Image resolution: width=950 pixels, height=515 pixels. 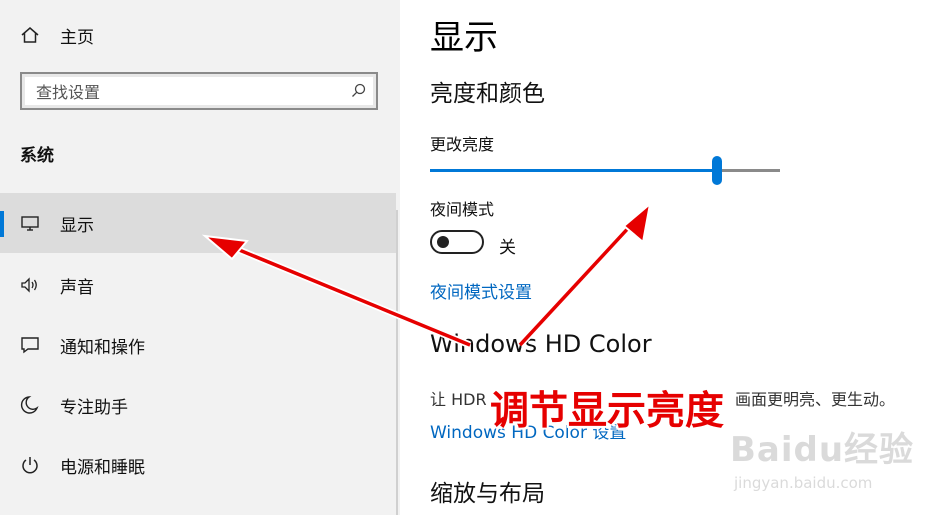 I want to click on sidebar-item-notifications: 通知和操作, so click(x=198, y=345).